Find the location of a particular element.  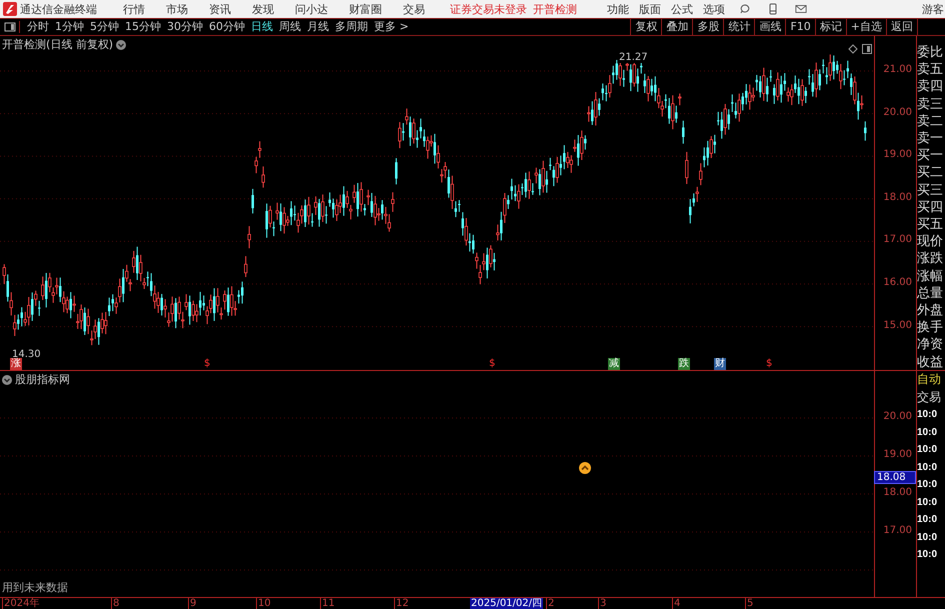

quote-label: 收益 is located at coordinates (930, 362).